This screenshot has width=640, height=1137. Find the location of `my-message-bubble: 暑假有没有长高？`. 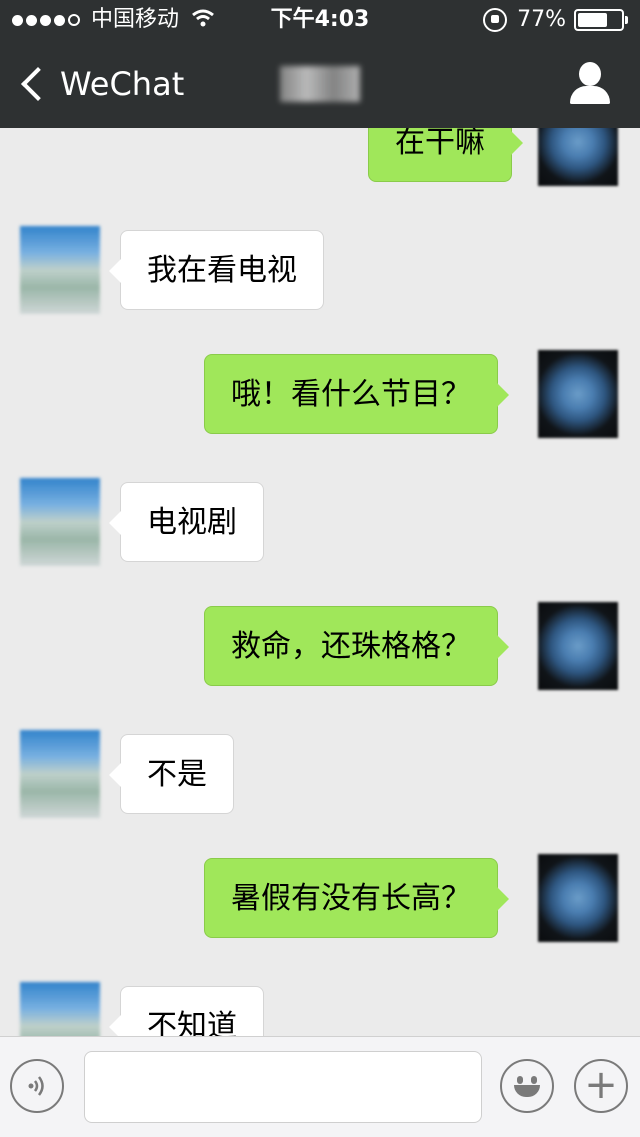

my-message-bubble: 暑假有没有长高？ is located at coordinates (356, 898).